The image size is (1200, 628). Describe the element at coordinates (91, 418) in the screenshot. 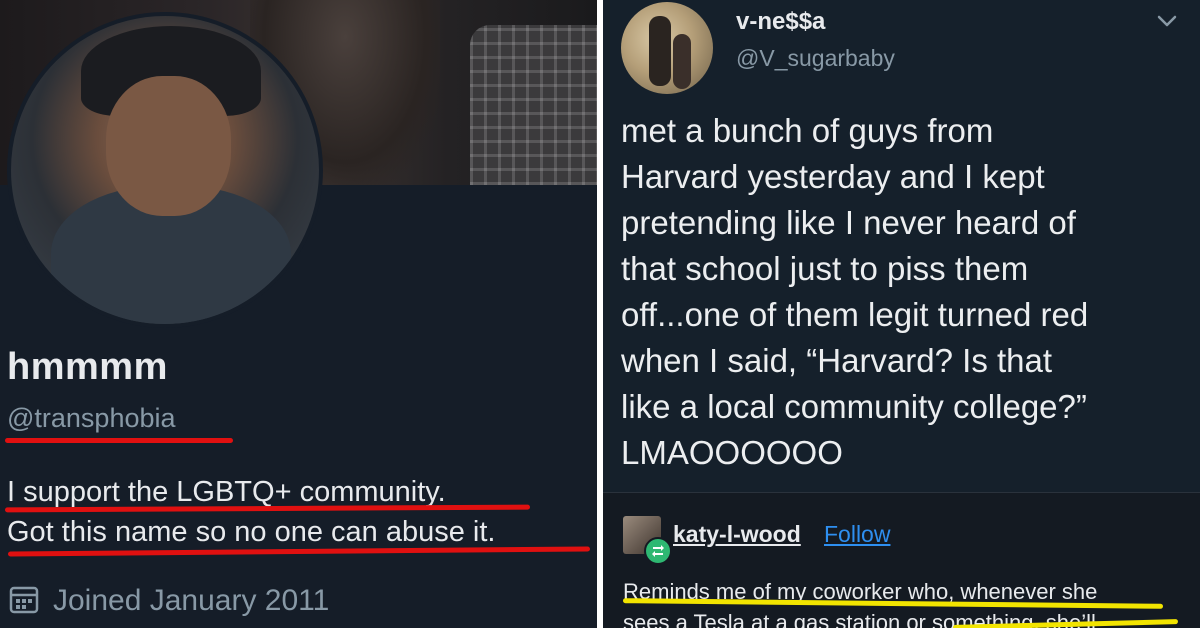

I see `profile-handle: @transphobia` at that location.